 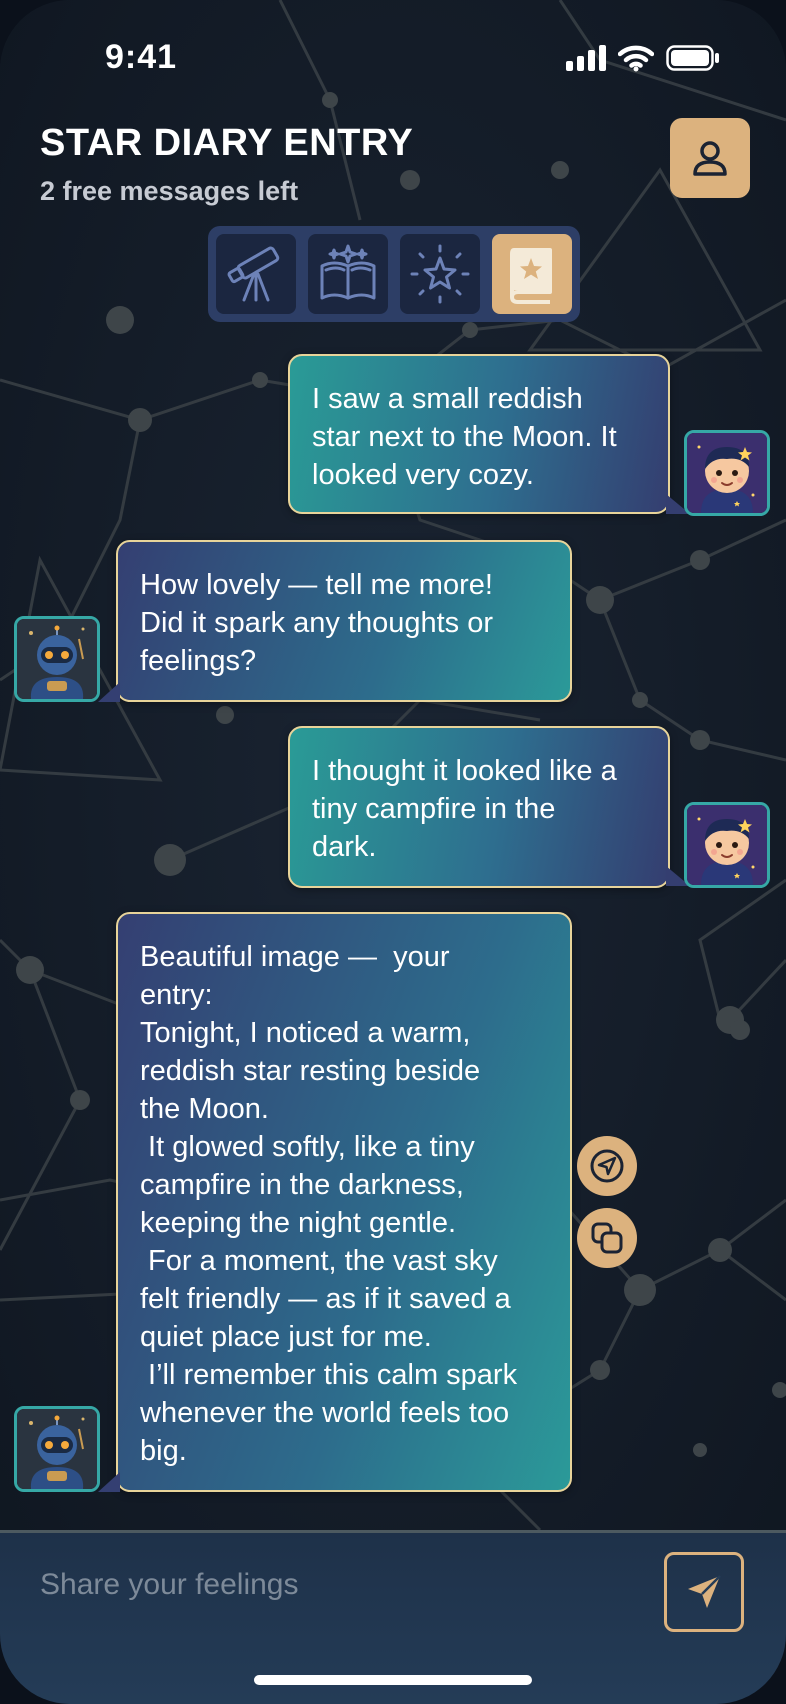 What do you see at coordinates (325, 1413) in the screenshot?
I see `message-line: whenever the world feels too` at bounding box center [325, 1413].